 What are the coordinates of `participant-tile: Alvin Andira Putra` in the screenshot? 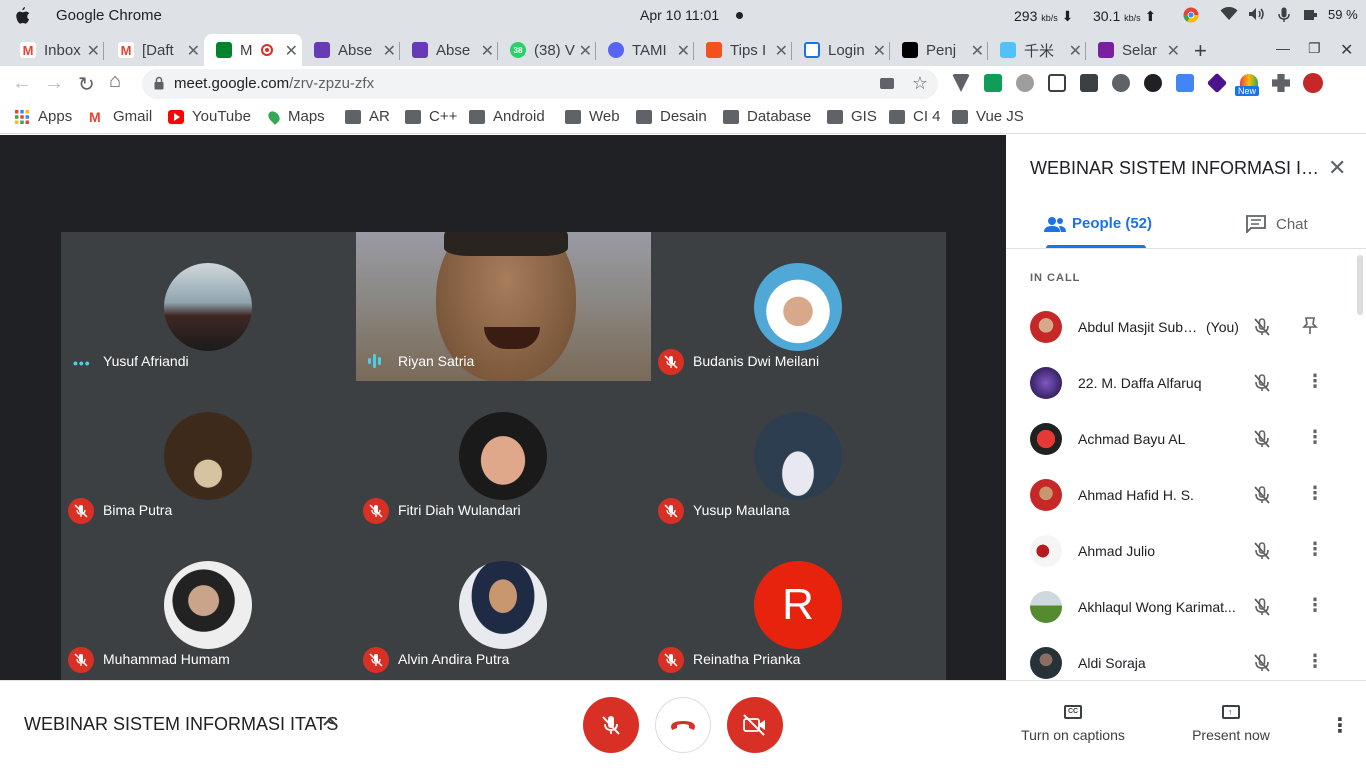 It's located at (503, 604).